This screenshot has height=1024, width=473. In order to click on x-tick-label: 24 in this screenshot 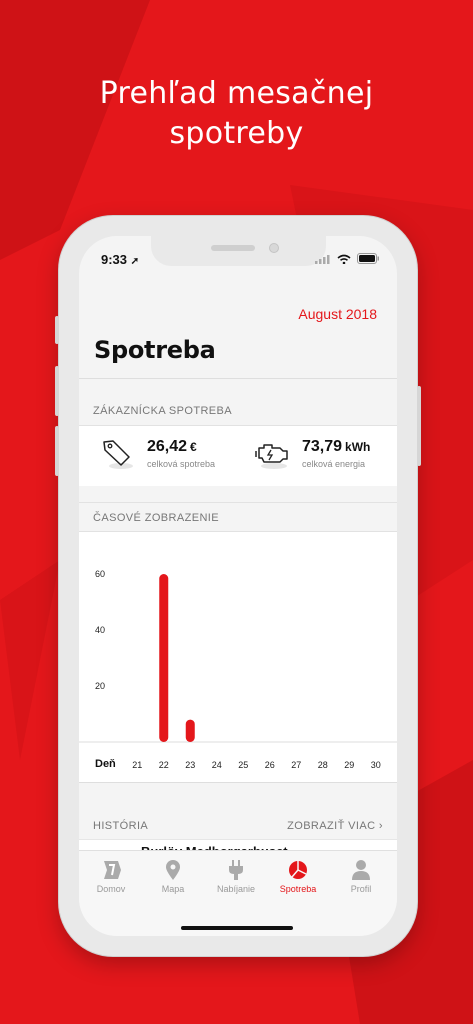, I will do `click(217, 765)`.